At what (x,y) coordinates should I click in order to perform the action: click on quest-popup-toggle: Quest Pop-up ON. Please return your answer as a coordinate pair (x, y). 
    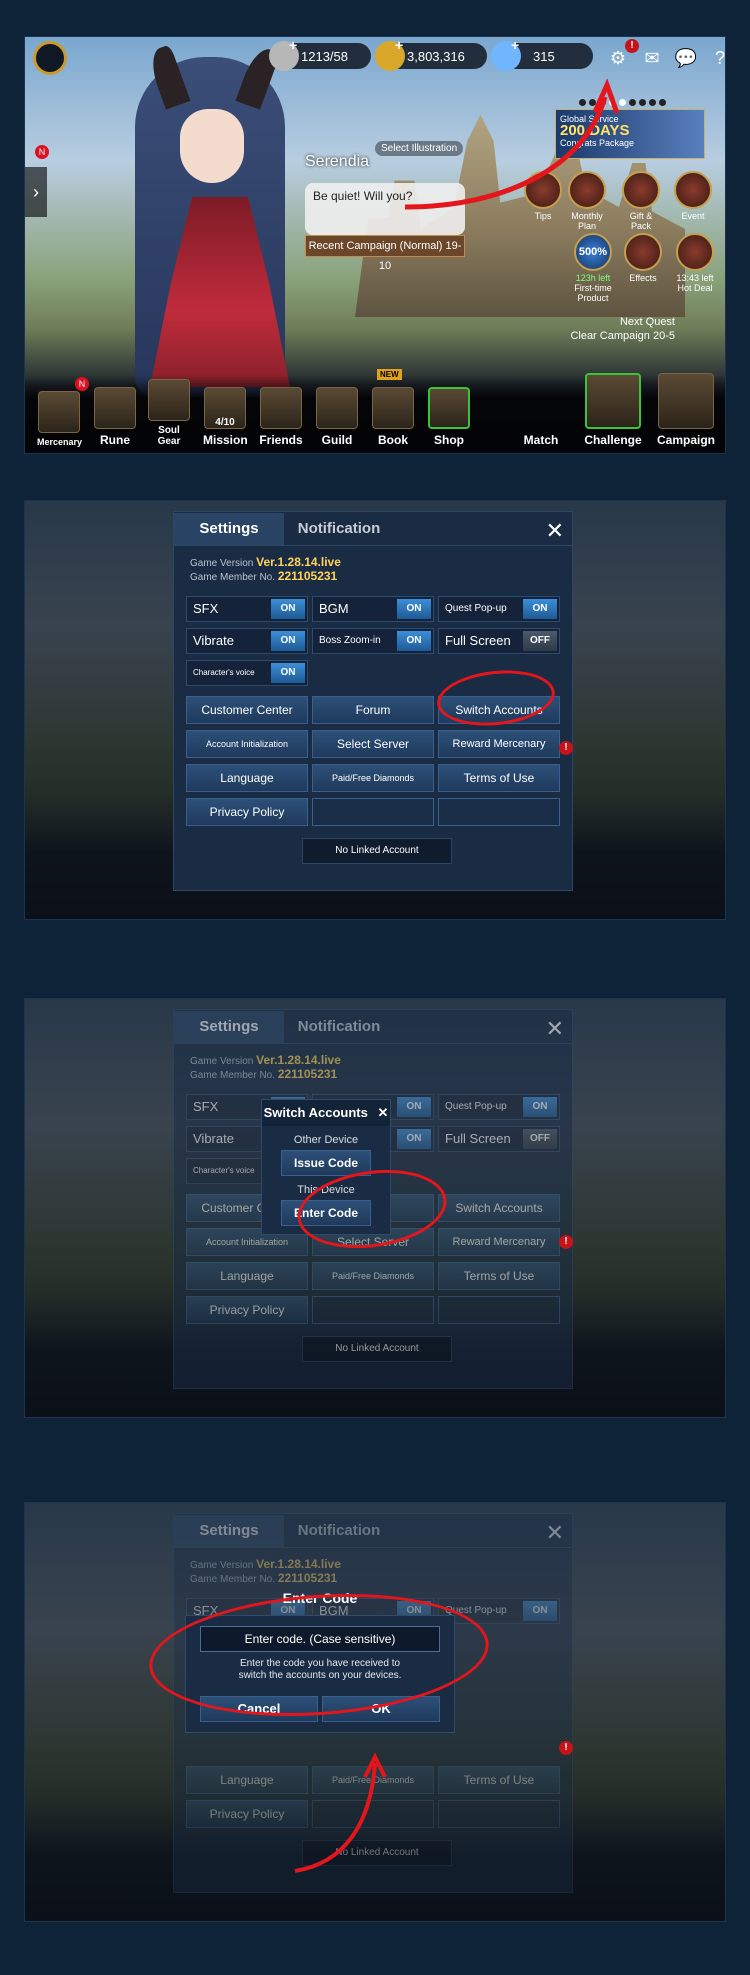
    Looking at the image, I should click on (499, 609).